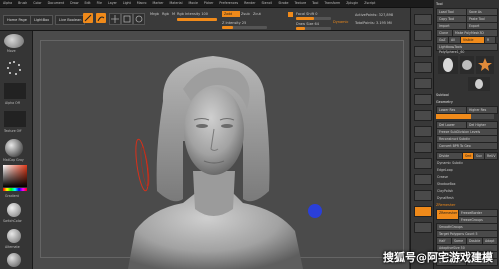 The height and width of the screenshot is (269, 499). What do you see at coordinates (283, 3) in the screenshot?
I see `menu-item-stroke: Stroke` at bounding box center [283, 3].